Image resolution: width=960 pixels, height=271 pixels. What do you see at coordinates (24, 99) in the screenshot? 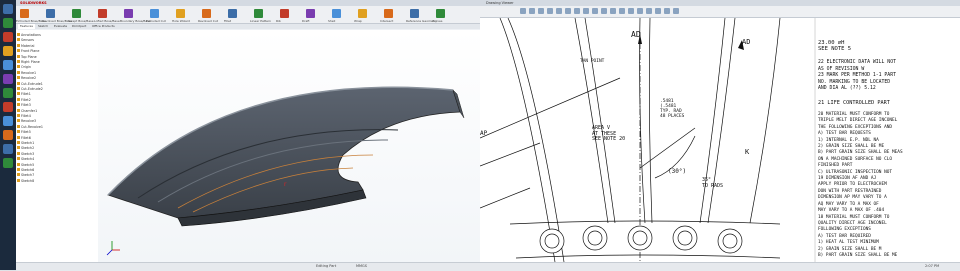
I see `tree-item: Fillet2` at bounding box center [24, 99].